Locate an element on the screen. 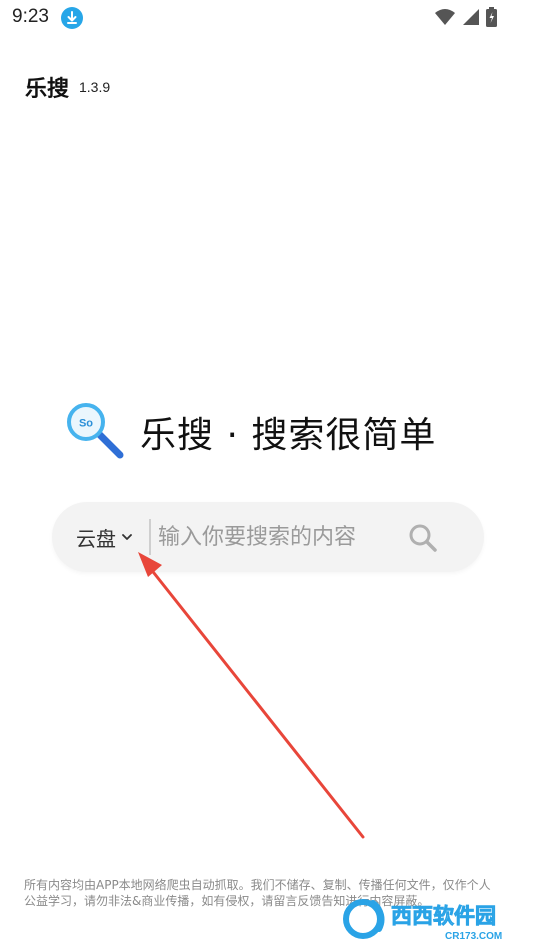 The width and height of the screenshot is (535, 951). watermark-logo: 西西软件园 CR173.COM is located at coordinates (422, 920).